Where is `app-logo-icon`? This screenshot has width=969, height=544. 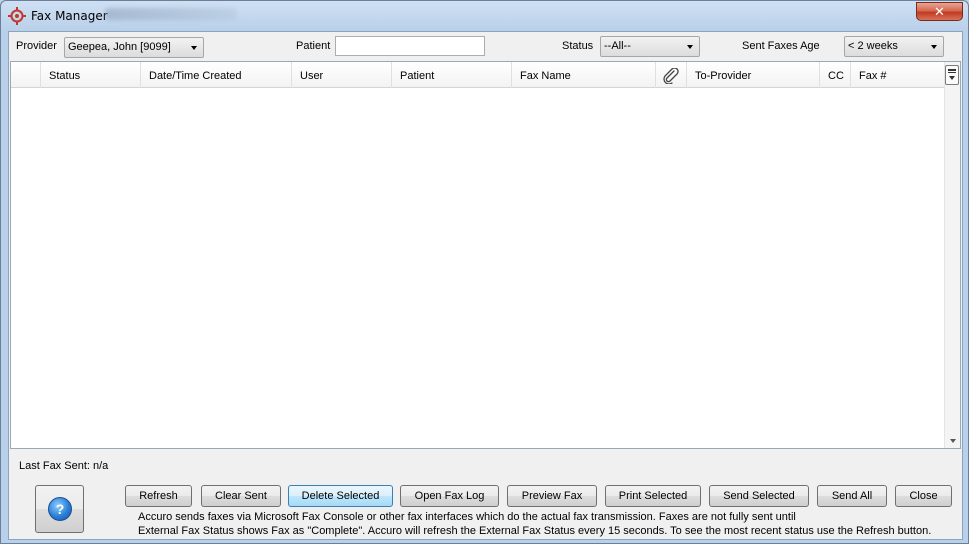
app-logo-icon is located at coordinates (17, 16).